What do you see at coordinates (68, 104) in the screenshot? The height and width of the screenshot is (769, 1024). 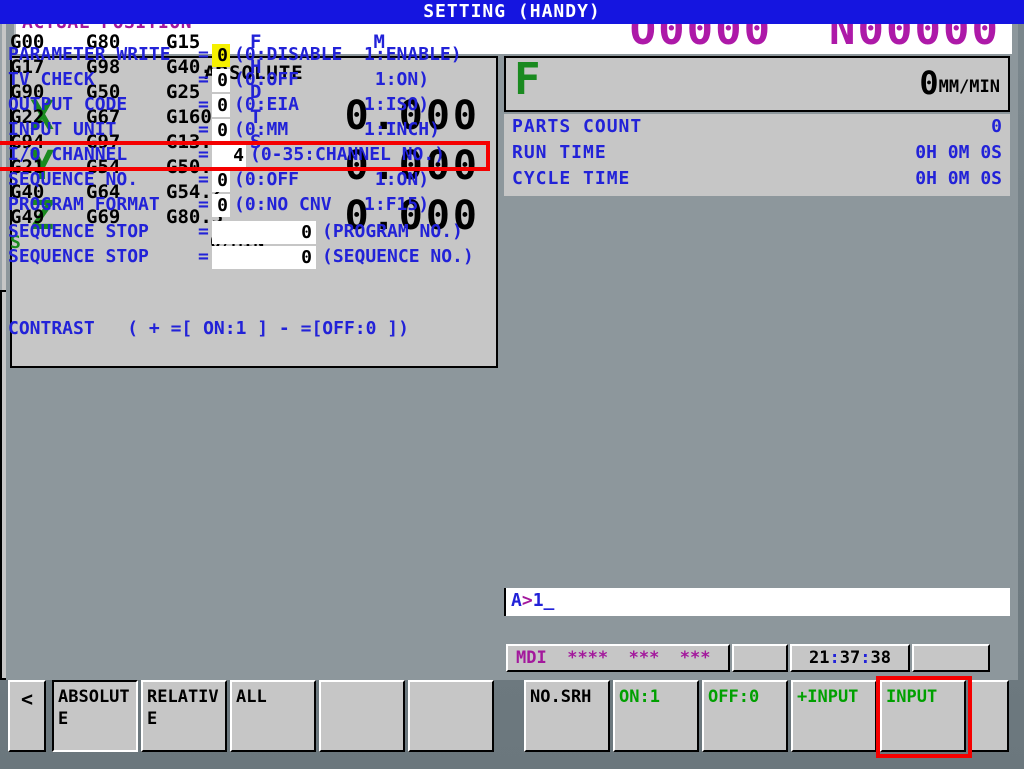 I see `setting-row-label: OUTPUT CODE` at bounding box center [68, 104].